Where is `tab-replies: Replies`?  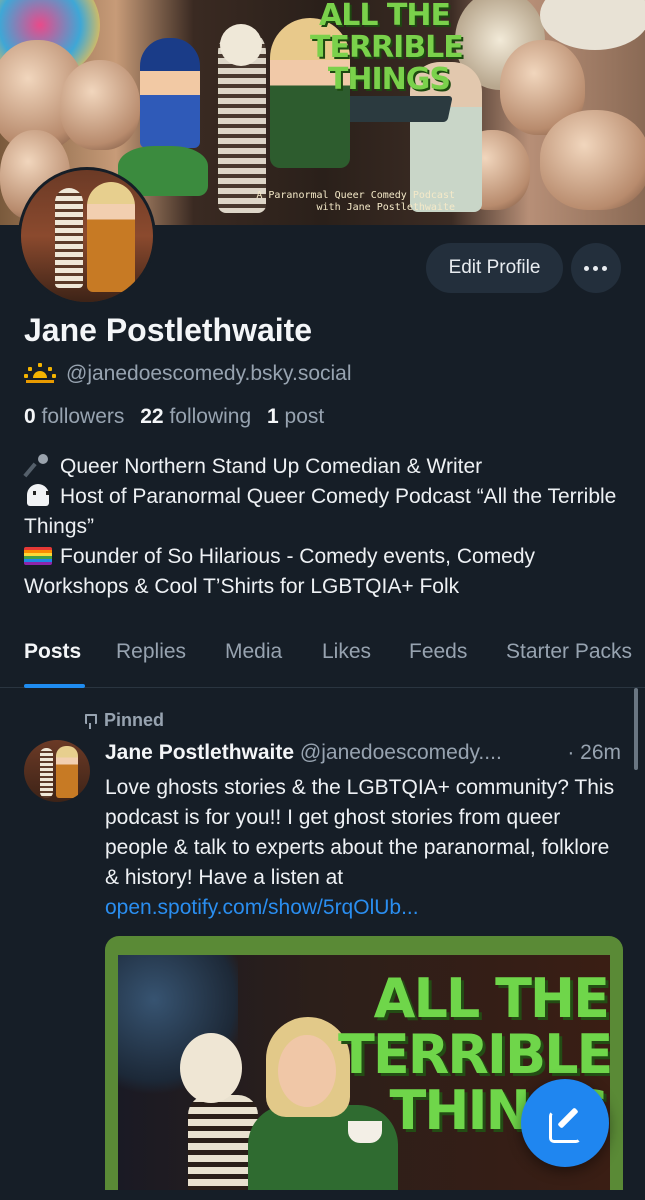 tab-replies: Replies is located at coordinates (151, 652).